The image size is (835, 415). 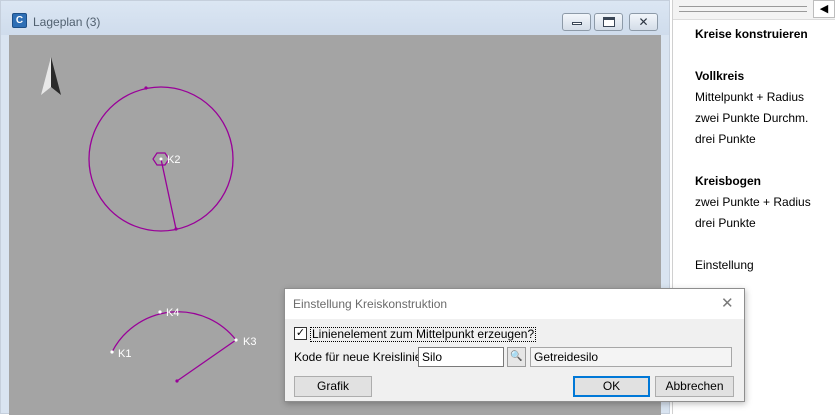 What do you see at coordinates (67, 22) in the screenshot?
I see `window-title: Lageplan (3)` at bounding box center [67, 22].